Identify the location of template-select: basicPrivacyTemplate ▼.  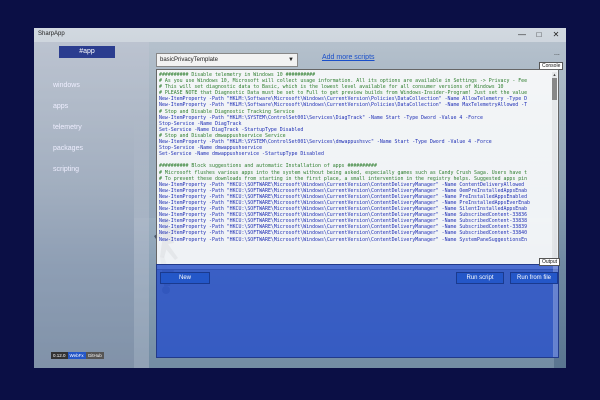
(227, 60).